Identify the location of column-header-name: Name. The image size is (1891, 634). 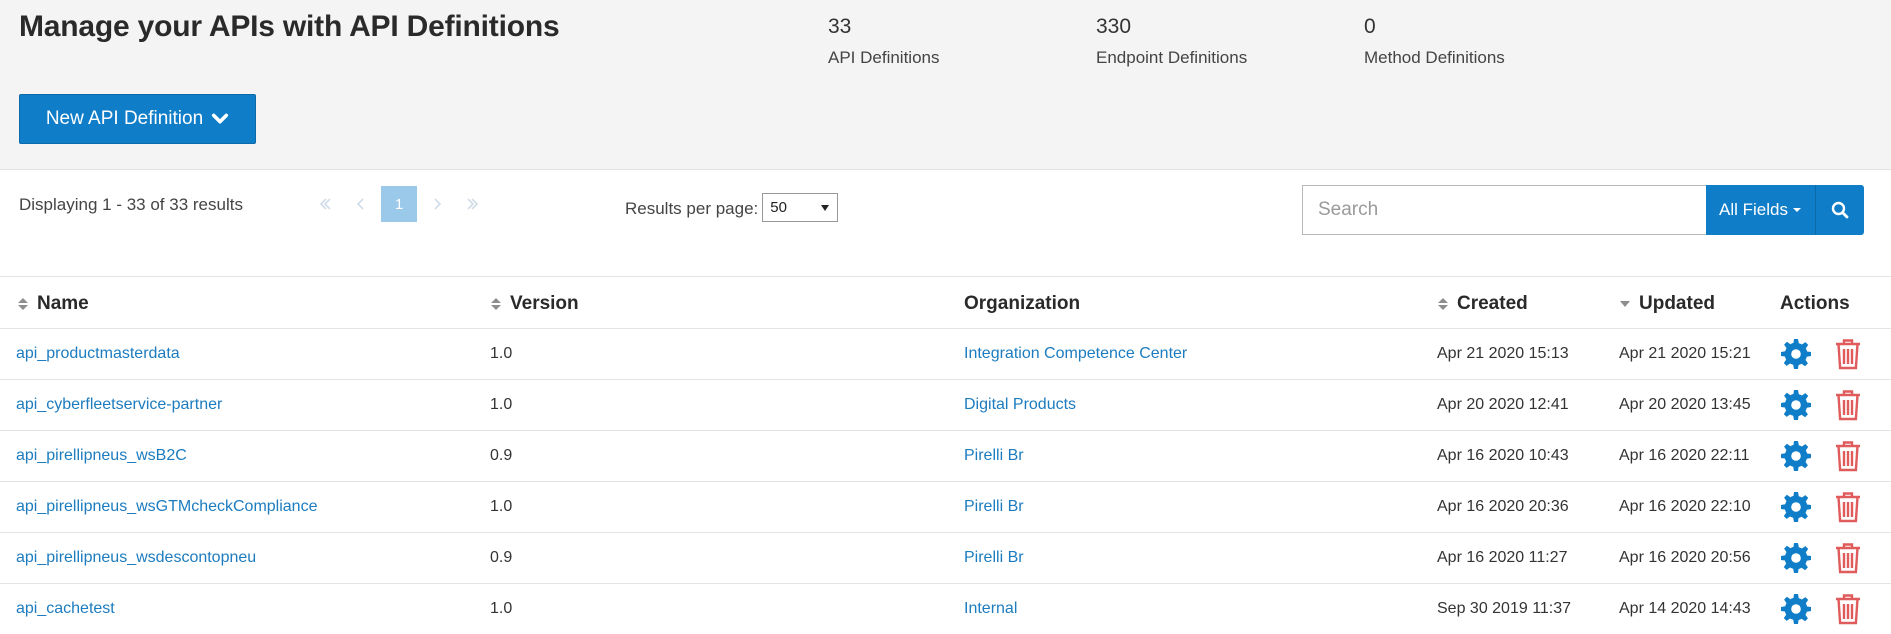
(237, 304).